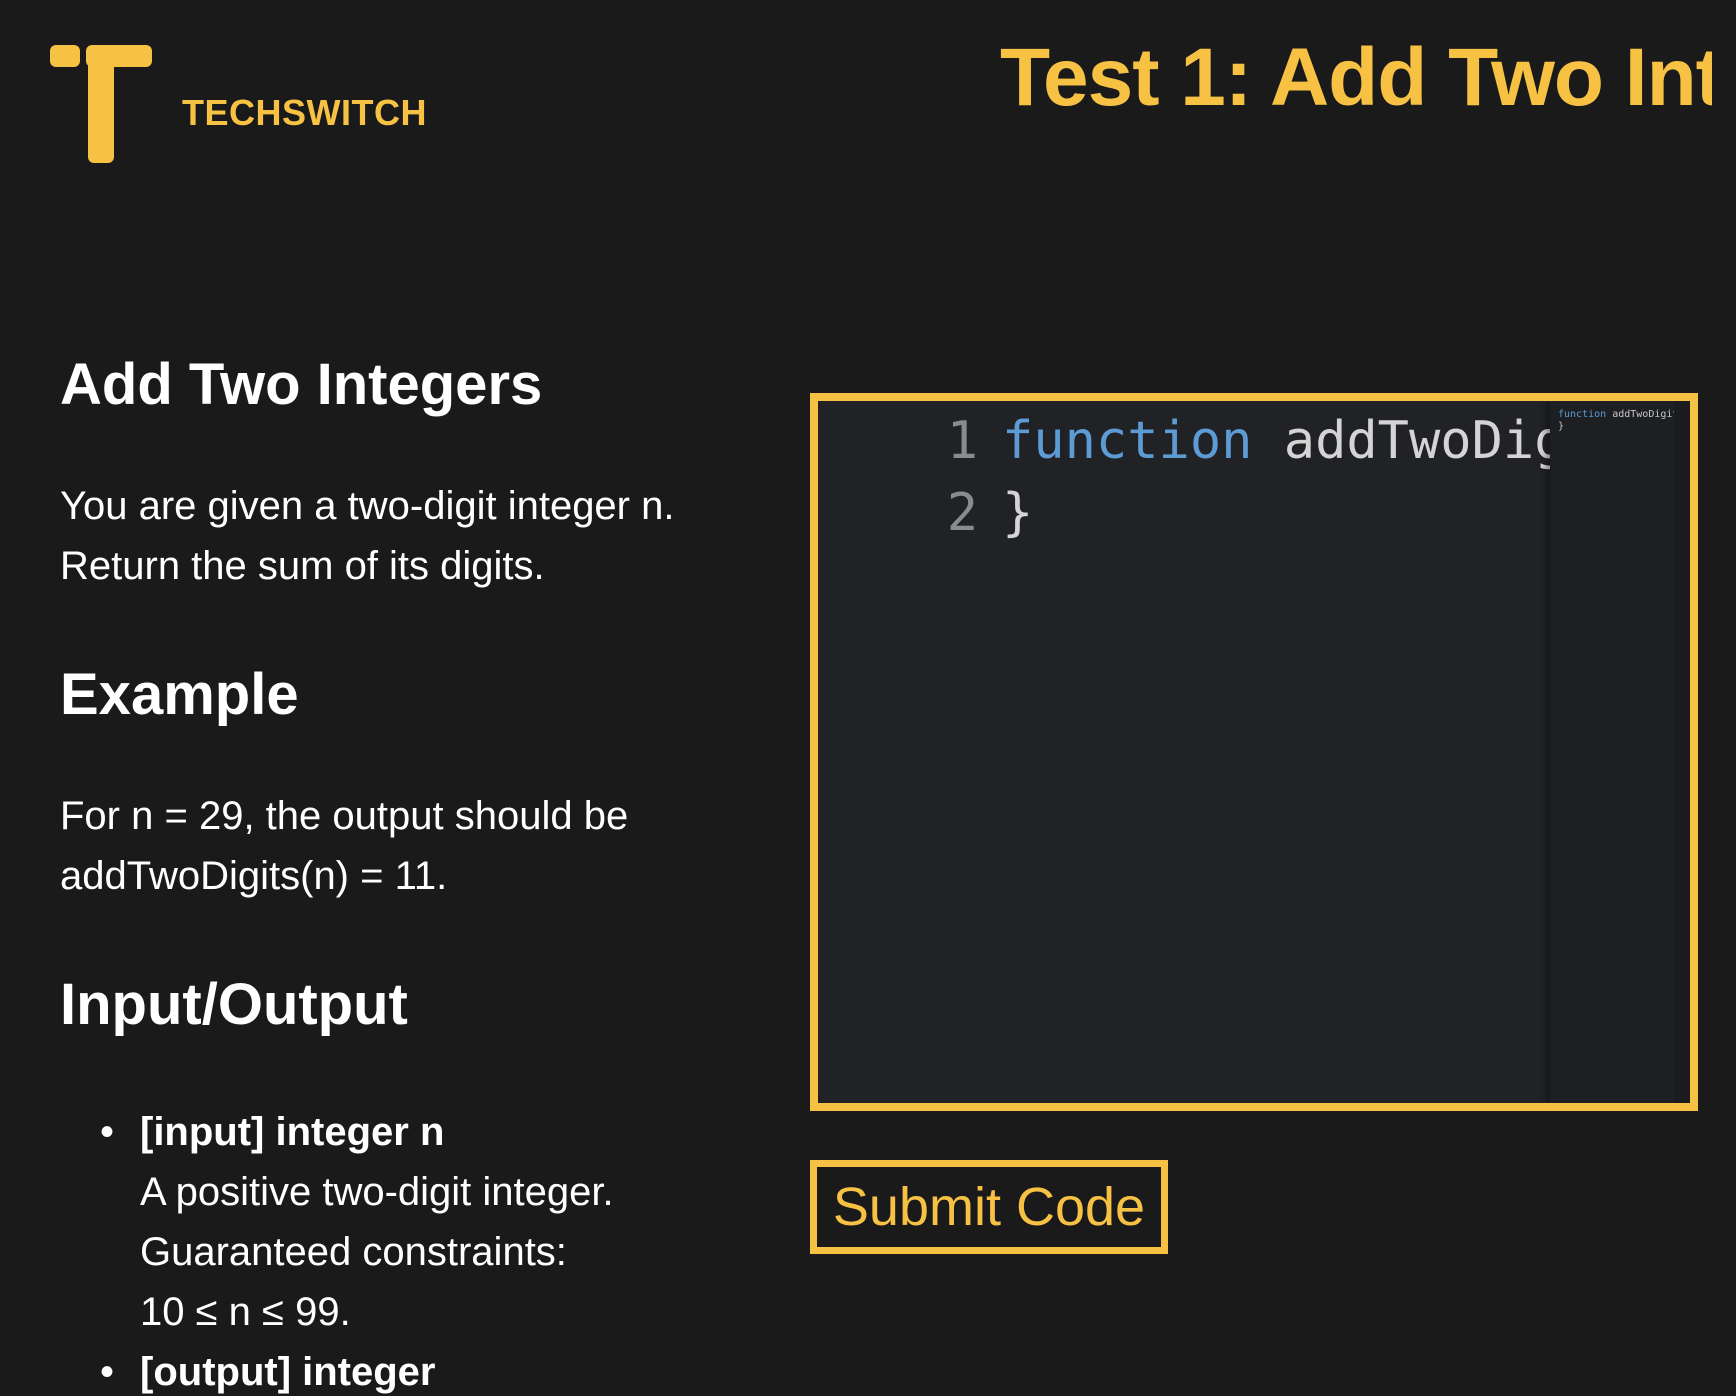  What do you see at coordinates (112, 112) in the screenshot?
I see `techswitch-t-logo-icon` at bounding box center [112, 112].